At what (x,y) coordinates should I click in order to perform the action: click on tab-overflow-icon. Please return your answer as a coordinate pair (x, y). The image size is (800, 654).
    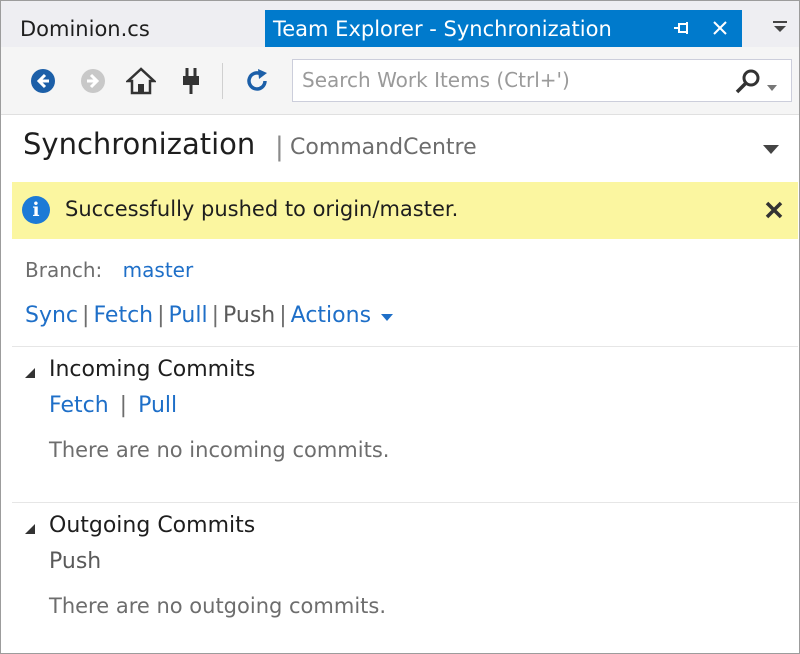
    Looking at the image, I should click on (780, 27).